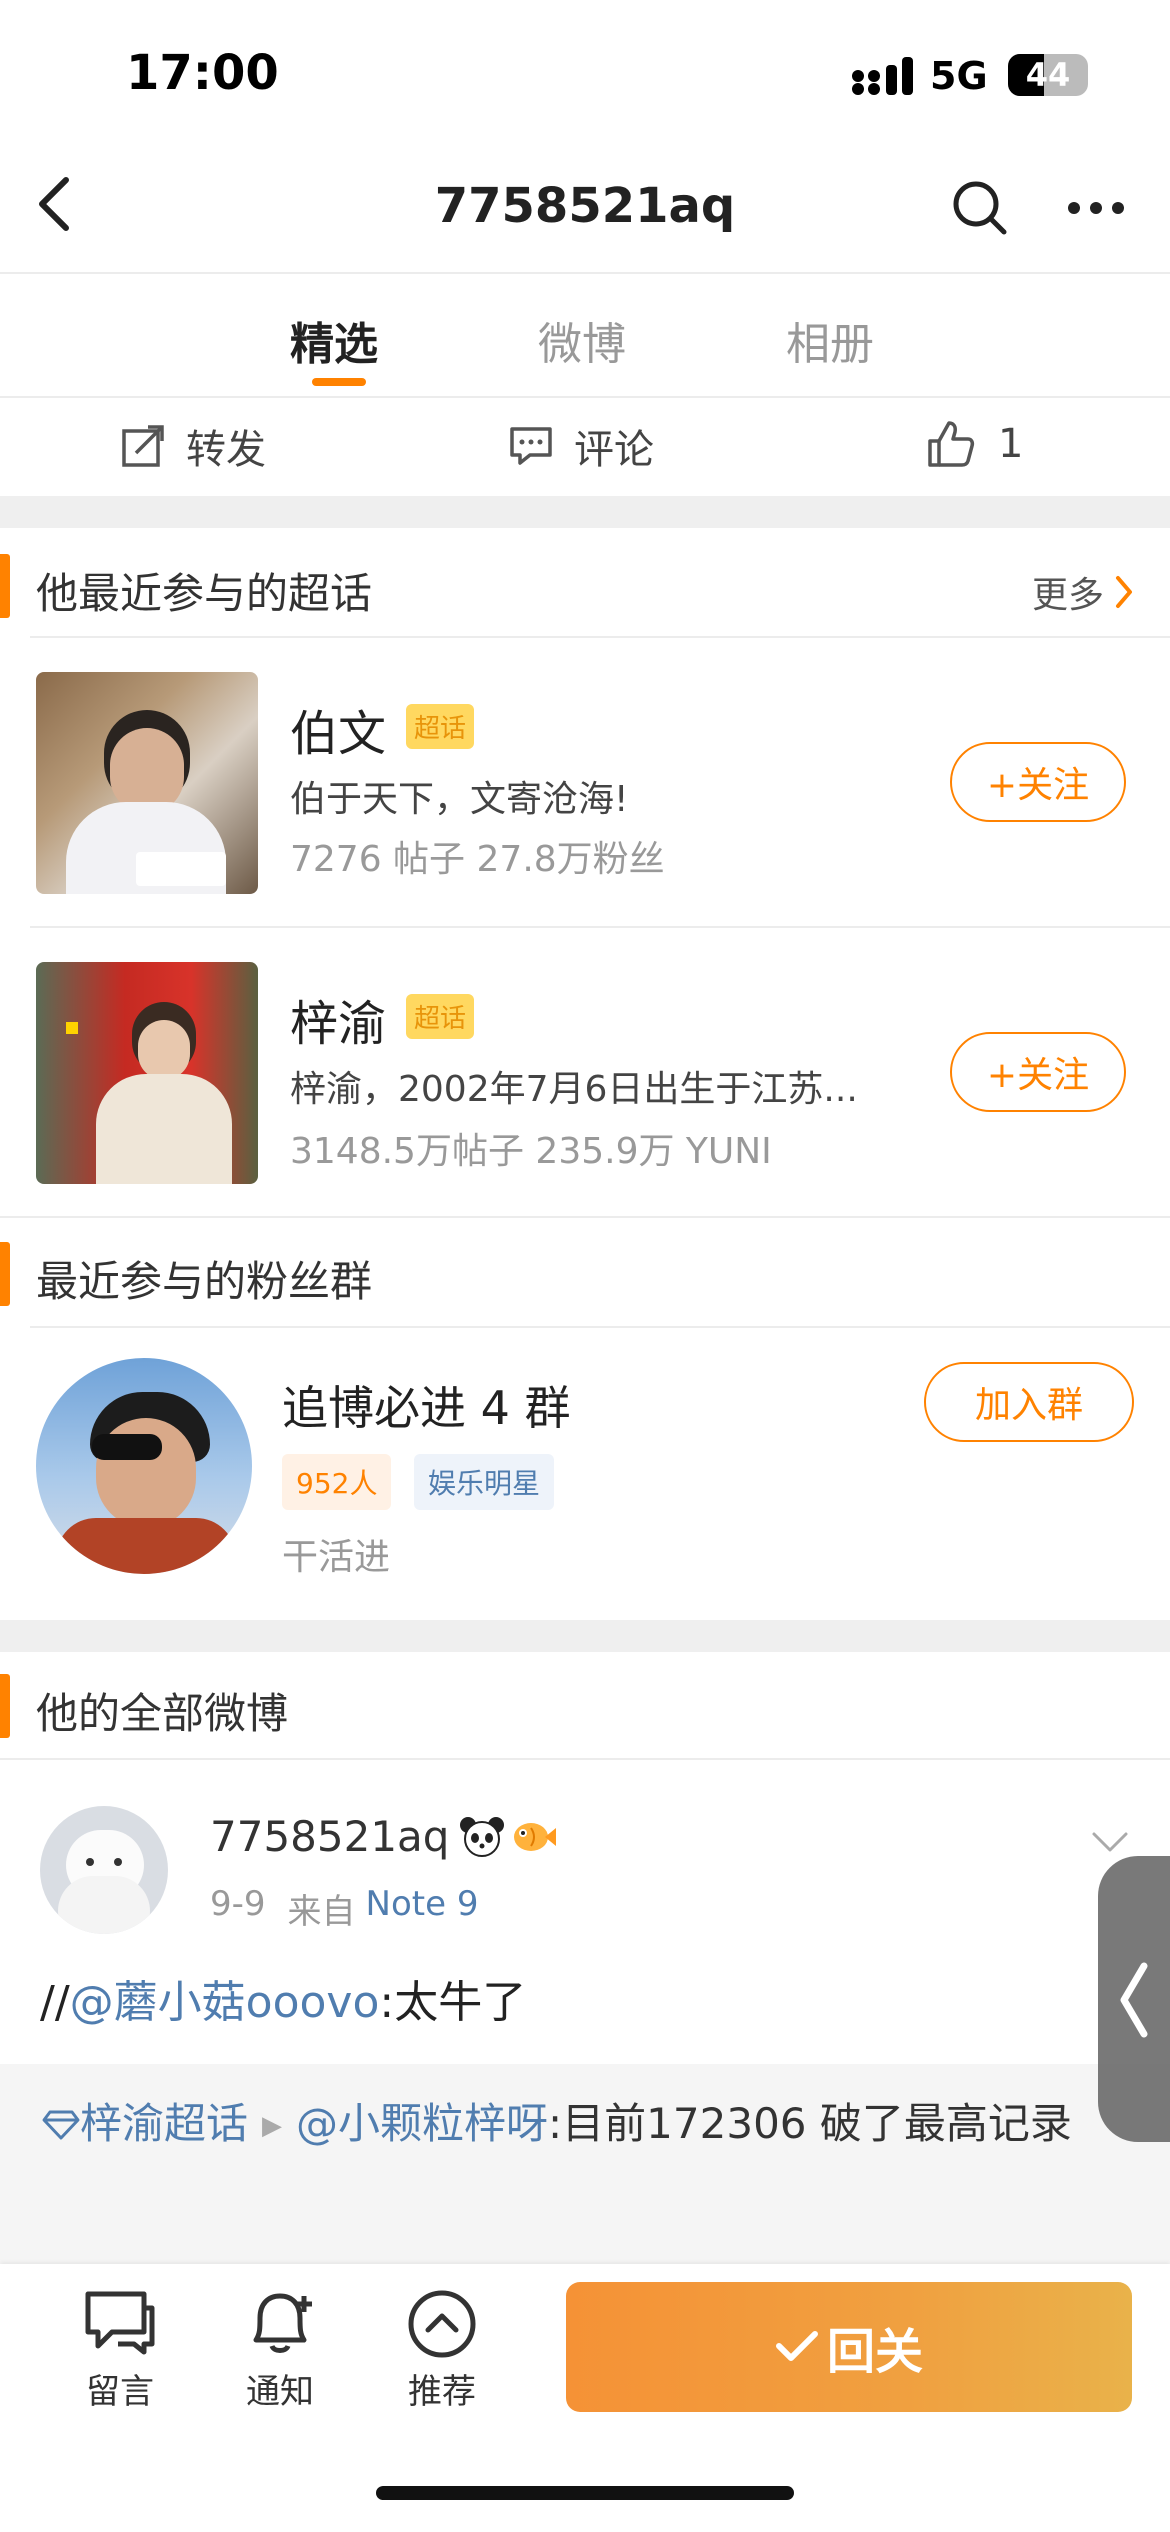 Image resolution: width=1170 pixels, height=2532 pixels. Describe the element at coordinates (204, 1281) in the screenshot. I see `fangroup-title: 最近参与的粉丝群` at that location.